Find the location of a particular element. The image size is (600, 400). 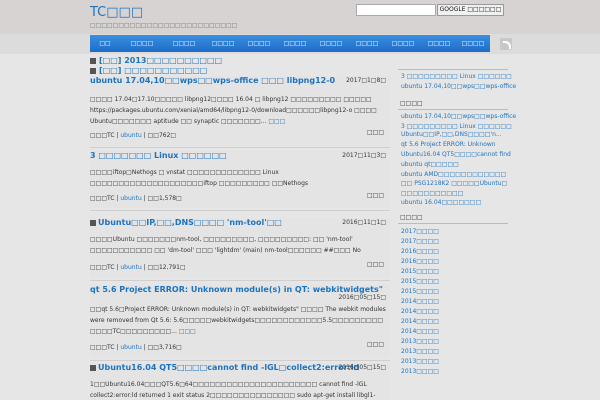

post-views: □□762□ is located at coordinates (162, 135).